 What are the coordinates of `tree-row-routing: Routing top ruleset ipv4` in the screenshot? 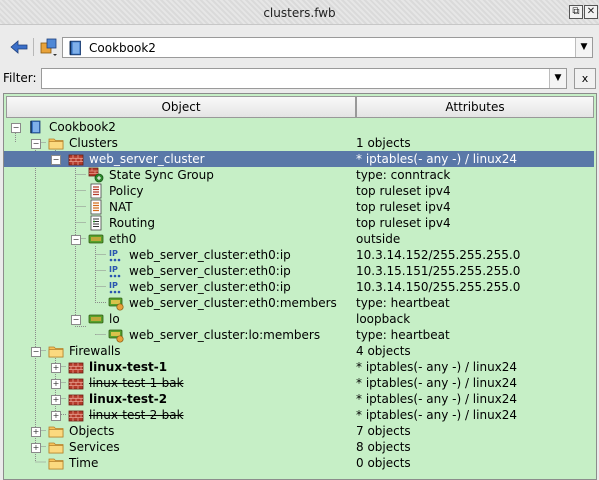 It's located at (299, 223).